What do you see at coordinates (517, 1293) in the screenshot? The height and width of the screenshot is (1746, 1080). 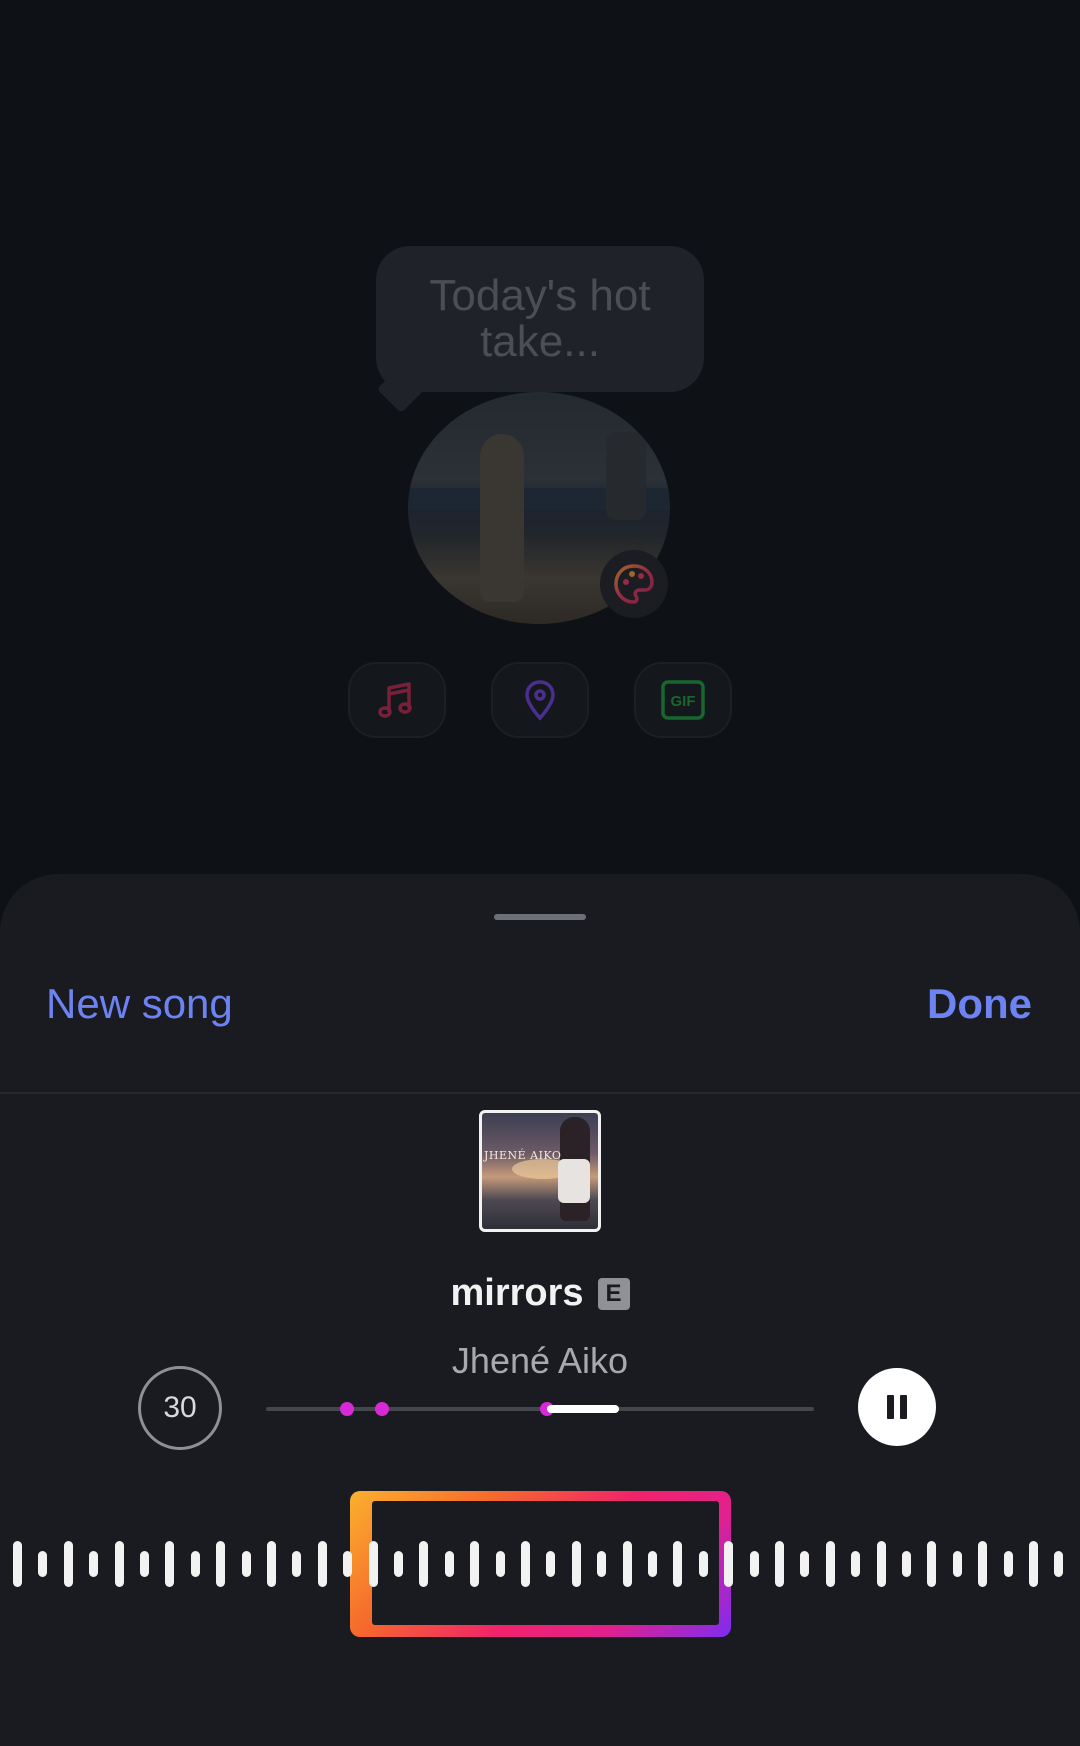 I see `song-title: mirrors` at bounding box center [517, 1293].